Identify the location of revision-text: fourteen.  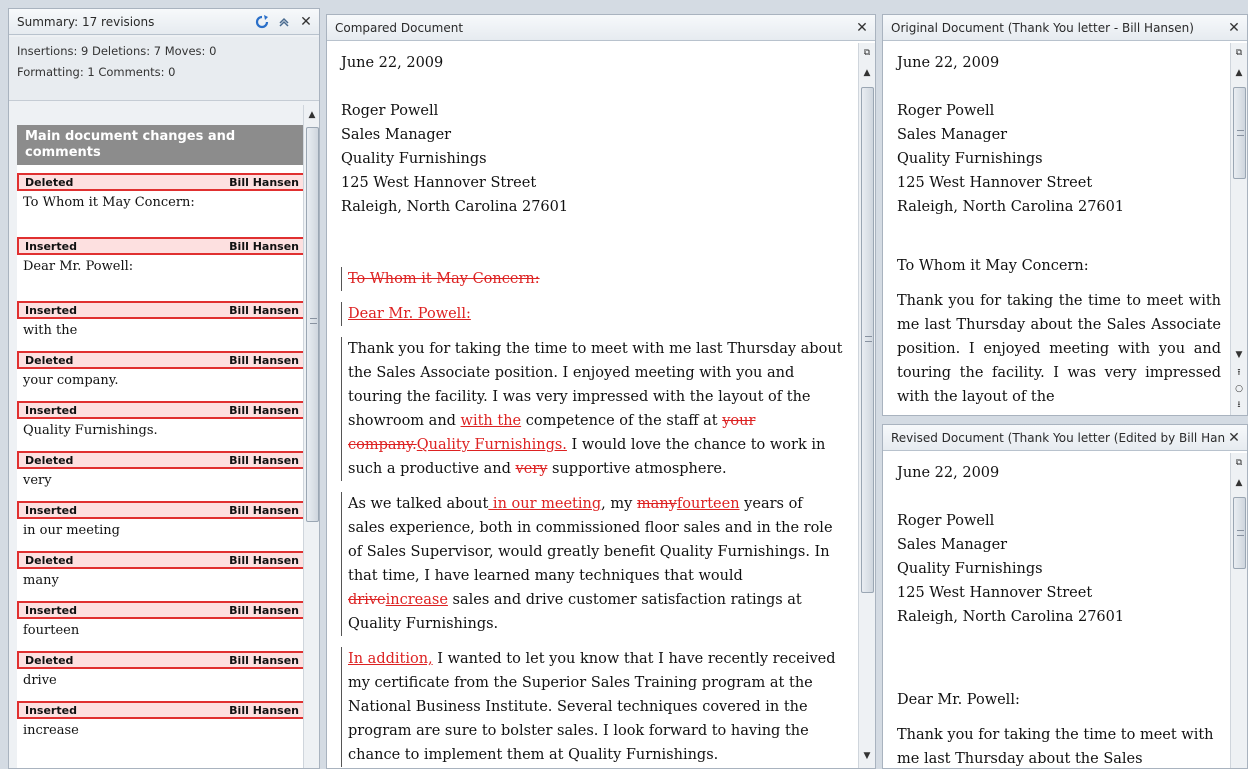
(51, 630).